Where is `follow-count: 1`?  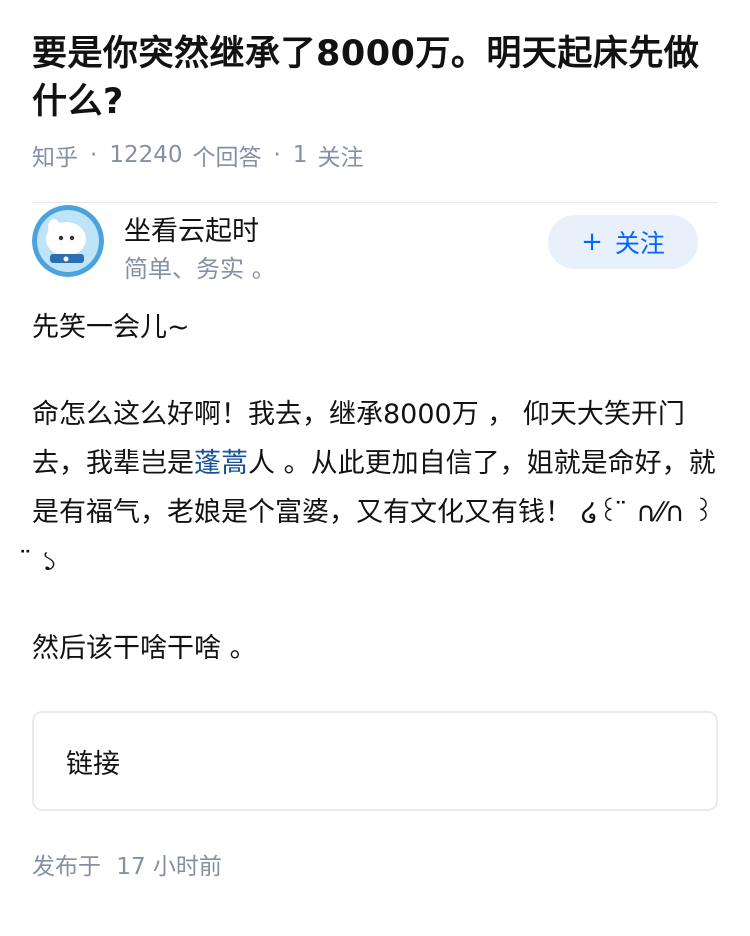
follow-count: 1 is located at coordinates (300, 155).